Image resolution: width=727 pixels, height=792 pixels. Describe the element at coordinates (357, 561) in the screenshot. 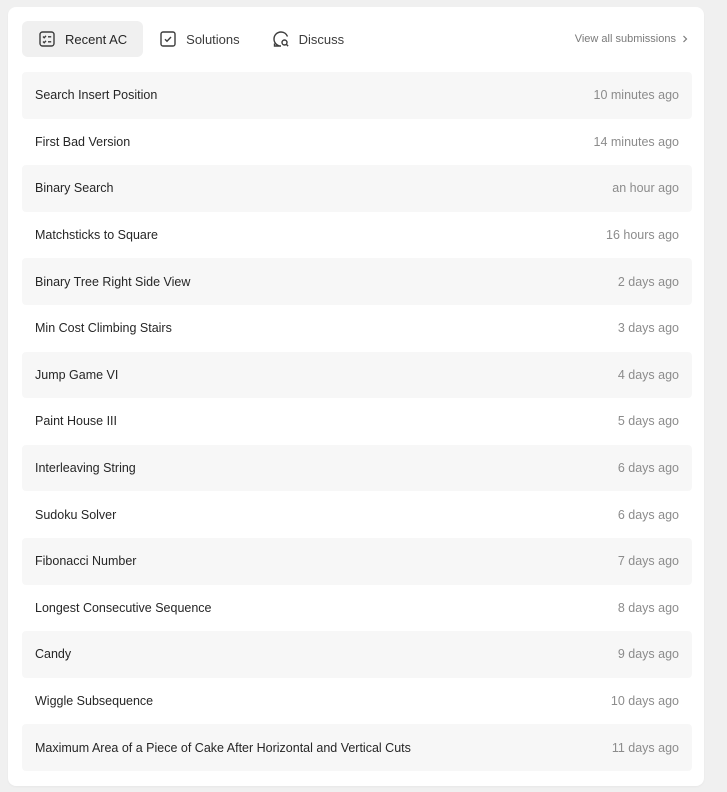

I see `list-item: Fibonacci Number 7 days ago` at that location.